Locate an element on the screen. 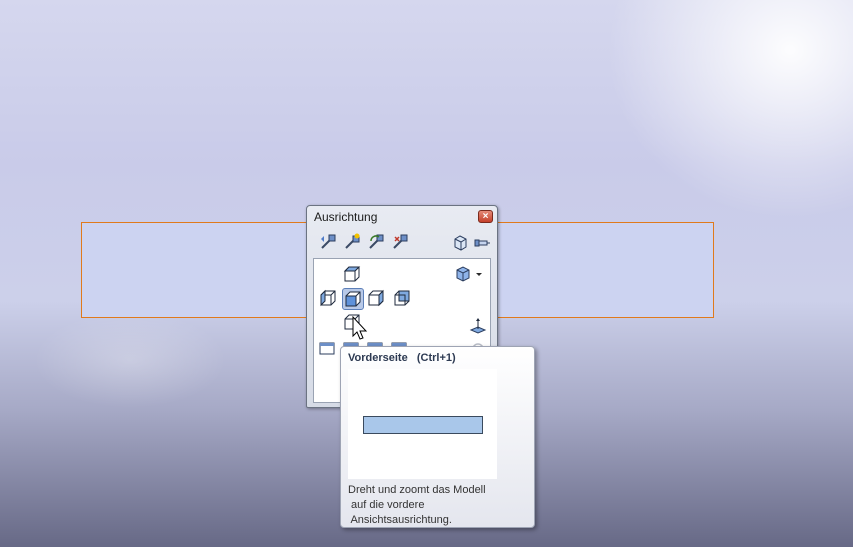  tooltip-preview is located at coordinates (422, 424).